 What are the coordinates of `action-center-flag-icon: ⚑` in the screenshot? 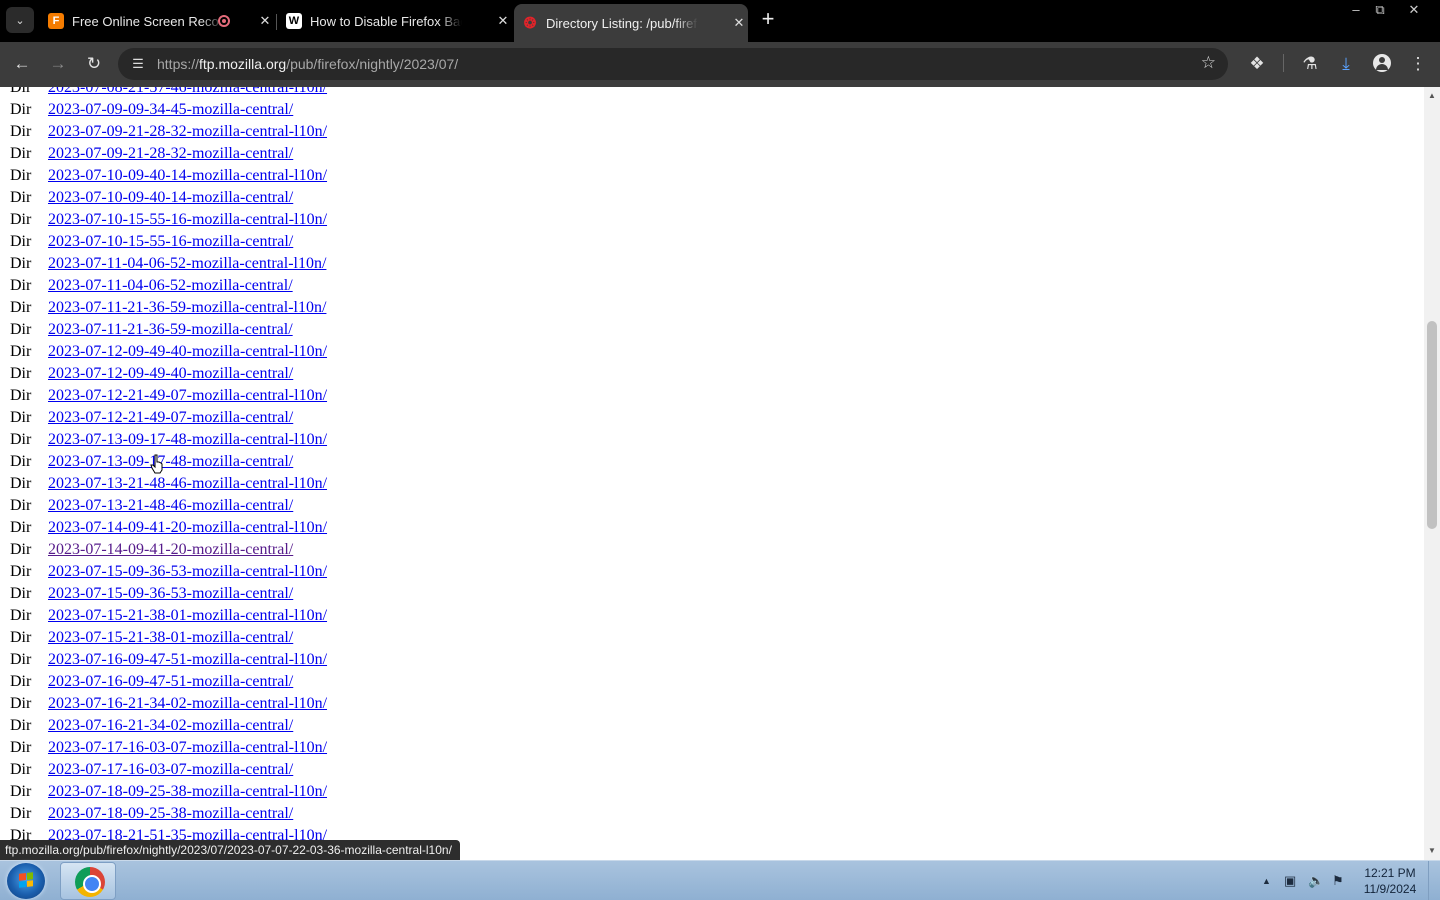 It's located at (1338, 881).